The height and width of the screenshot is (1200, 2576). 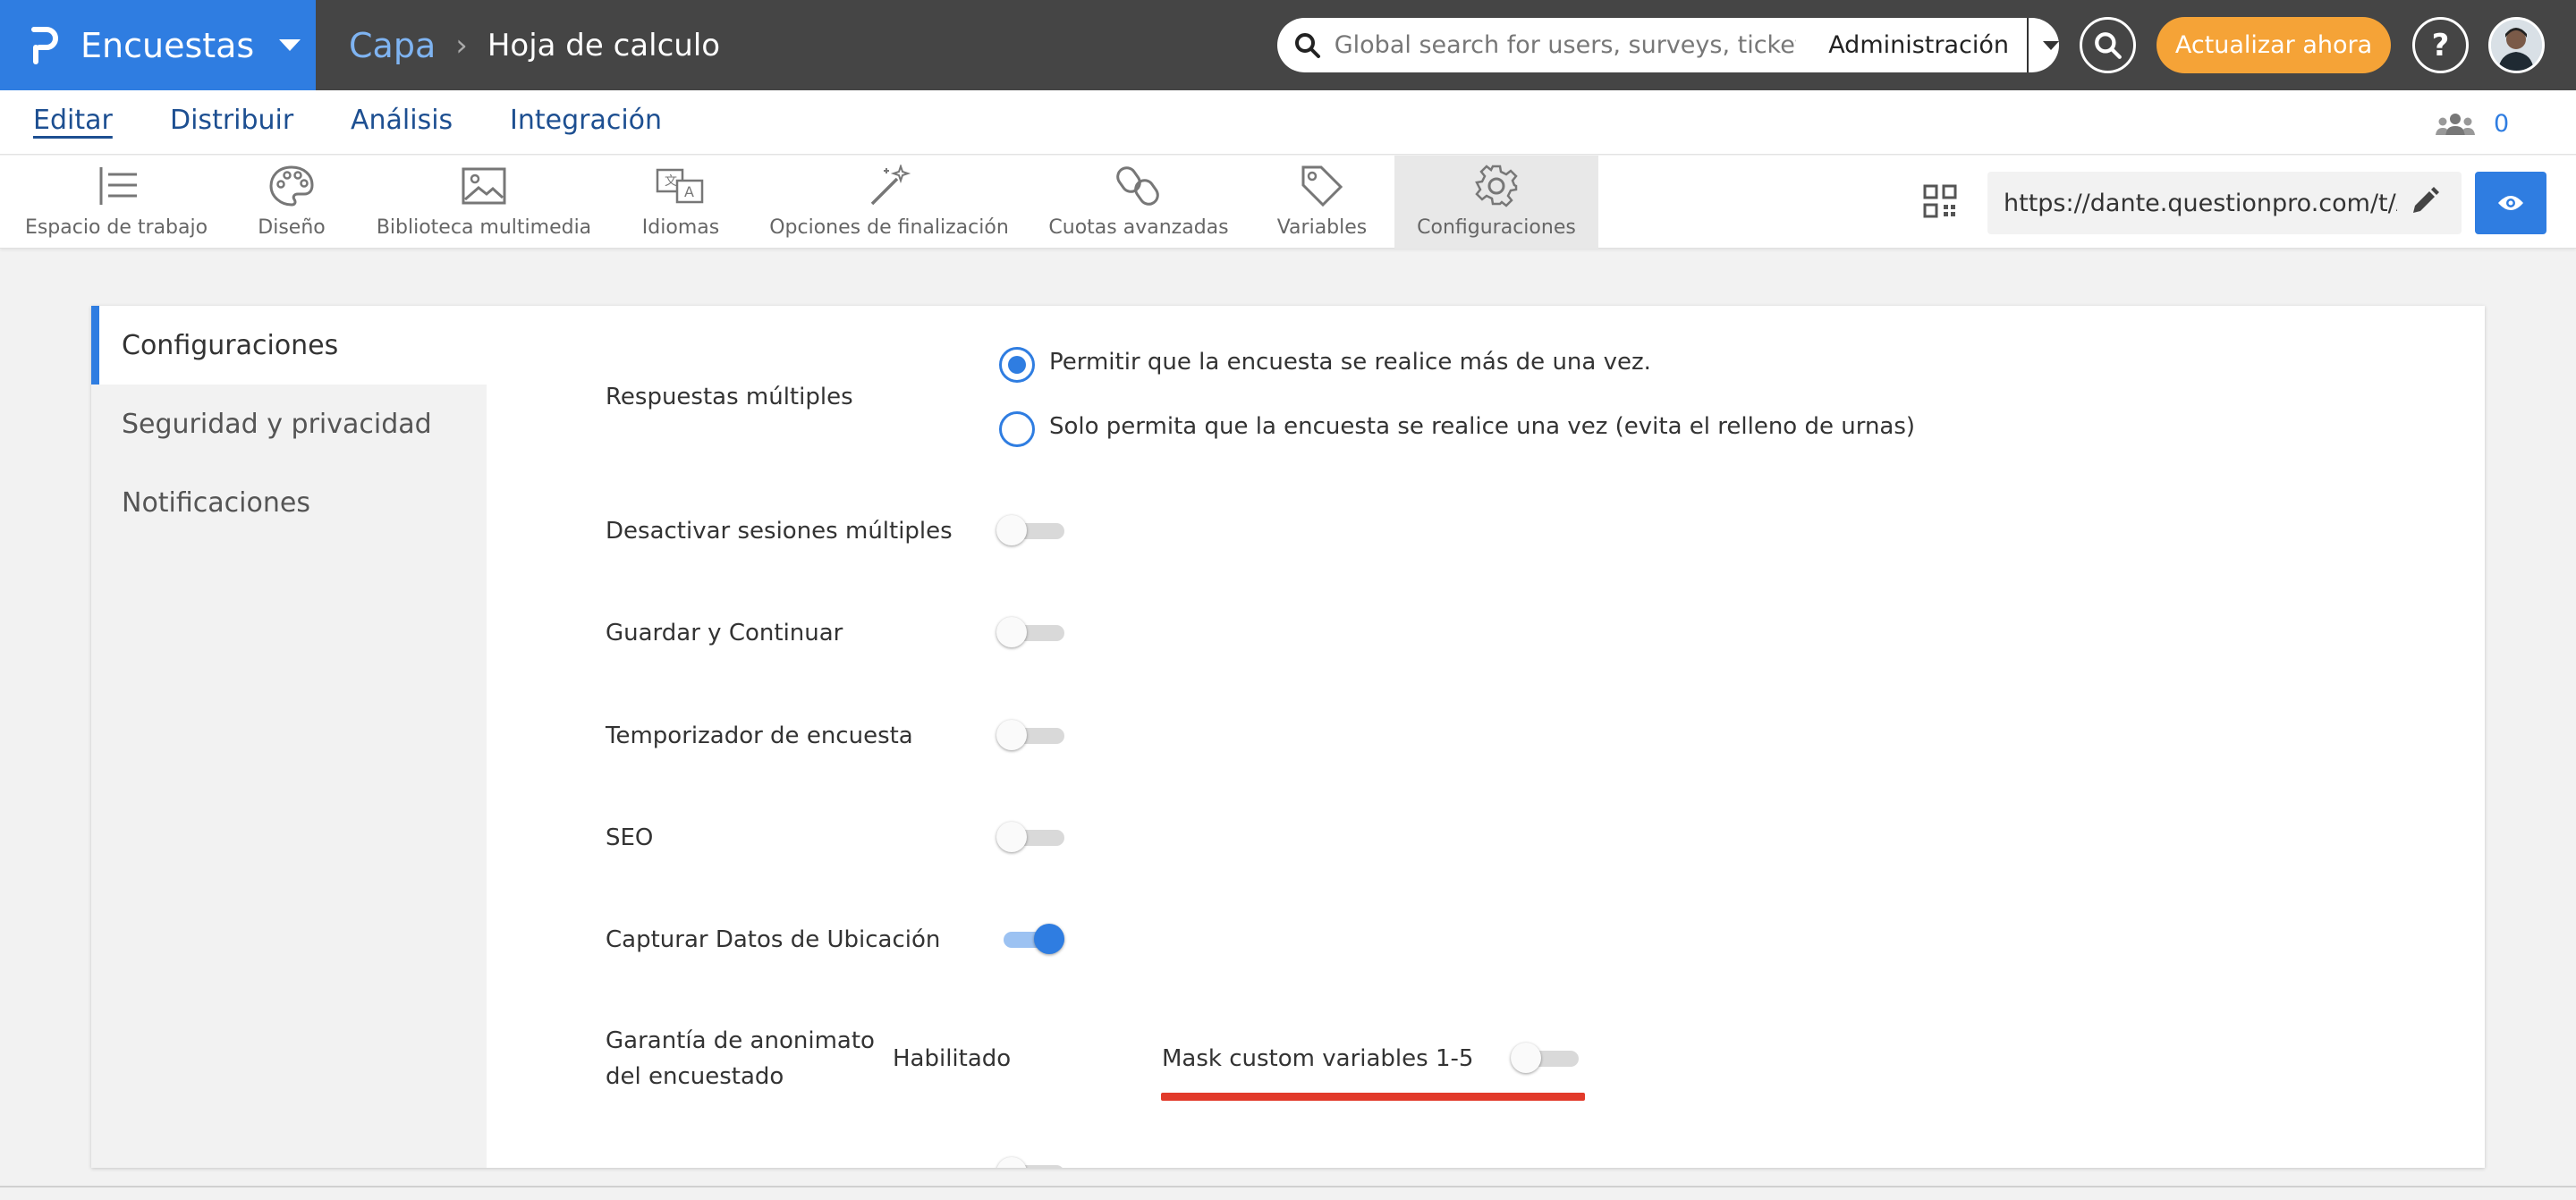 I want to click on highlight-underline, so click(x=1373, y=1097).